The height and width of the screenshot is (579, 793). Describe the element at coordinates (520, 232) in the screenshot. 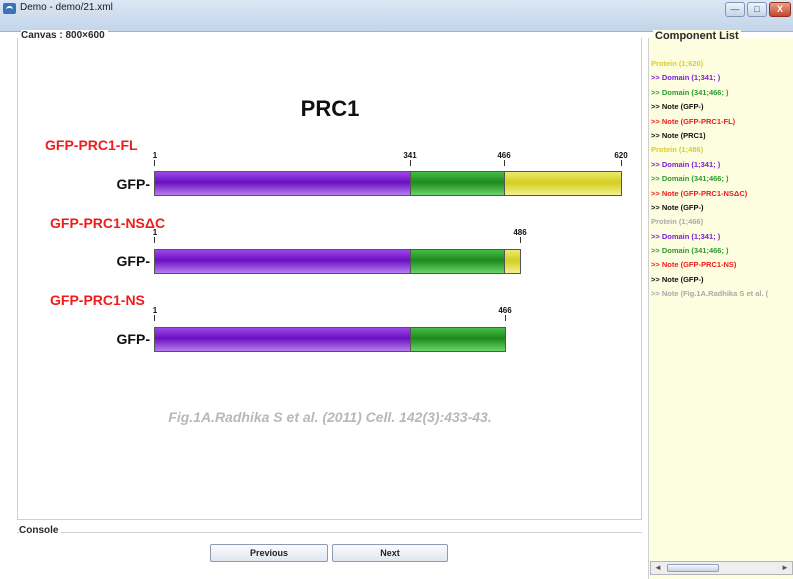

I see `tick-label: 486` at that location.